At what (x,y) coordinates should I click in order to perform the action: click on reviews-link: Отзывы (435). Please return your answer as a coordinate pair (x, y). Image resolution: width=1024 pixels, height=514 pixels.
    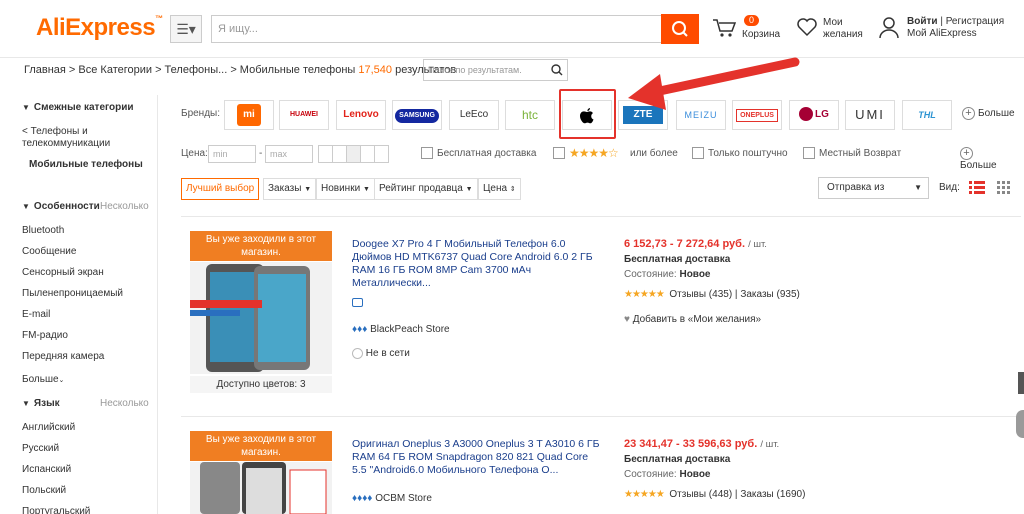
    Looking at the image, I should click on (700, 294).